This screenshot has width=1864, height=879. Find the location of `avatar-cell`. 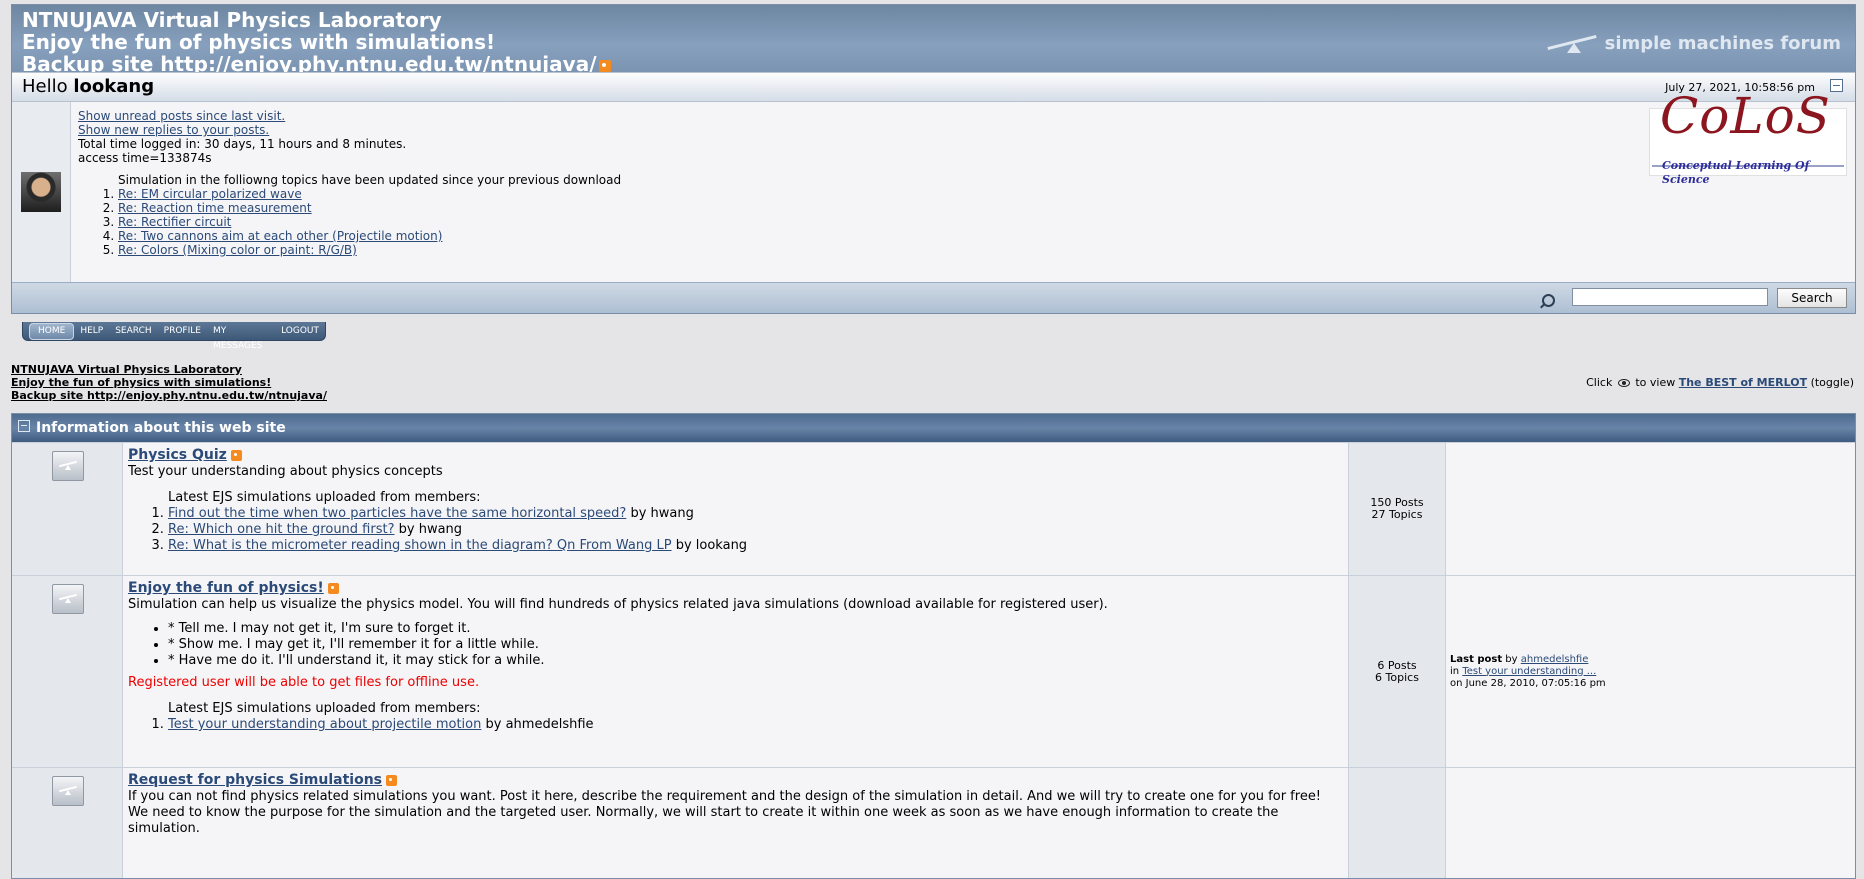

avatar-cell is located at coordinates (41, 192).